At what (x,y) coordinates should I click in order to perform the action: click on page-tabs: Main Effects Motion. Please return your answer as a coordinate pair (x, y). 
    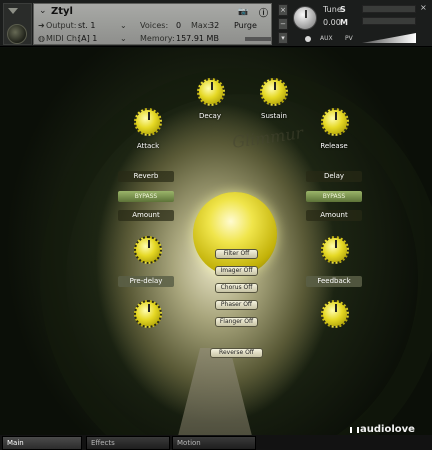
    Looking at the image, I should click on (216, 442).